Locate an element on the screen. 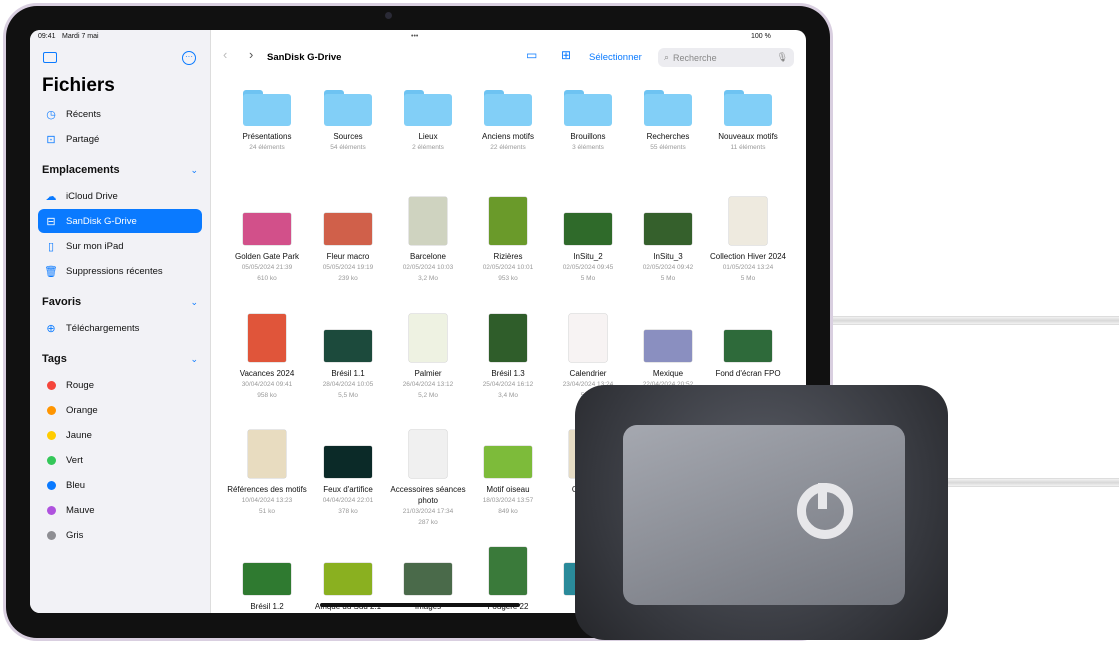  sidebar-item-0: ◷ Récents is located at coordinates (120, 114).